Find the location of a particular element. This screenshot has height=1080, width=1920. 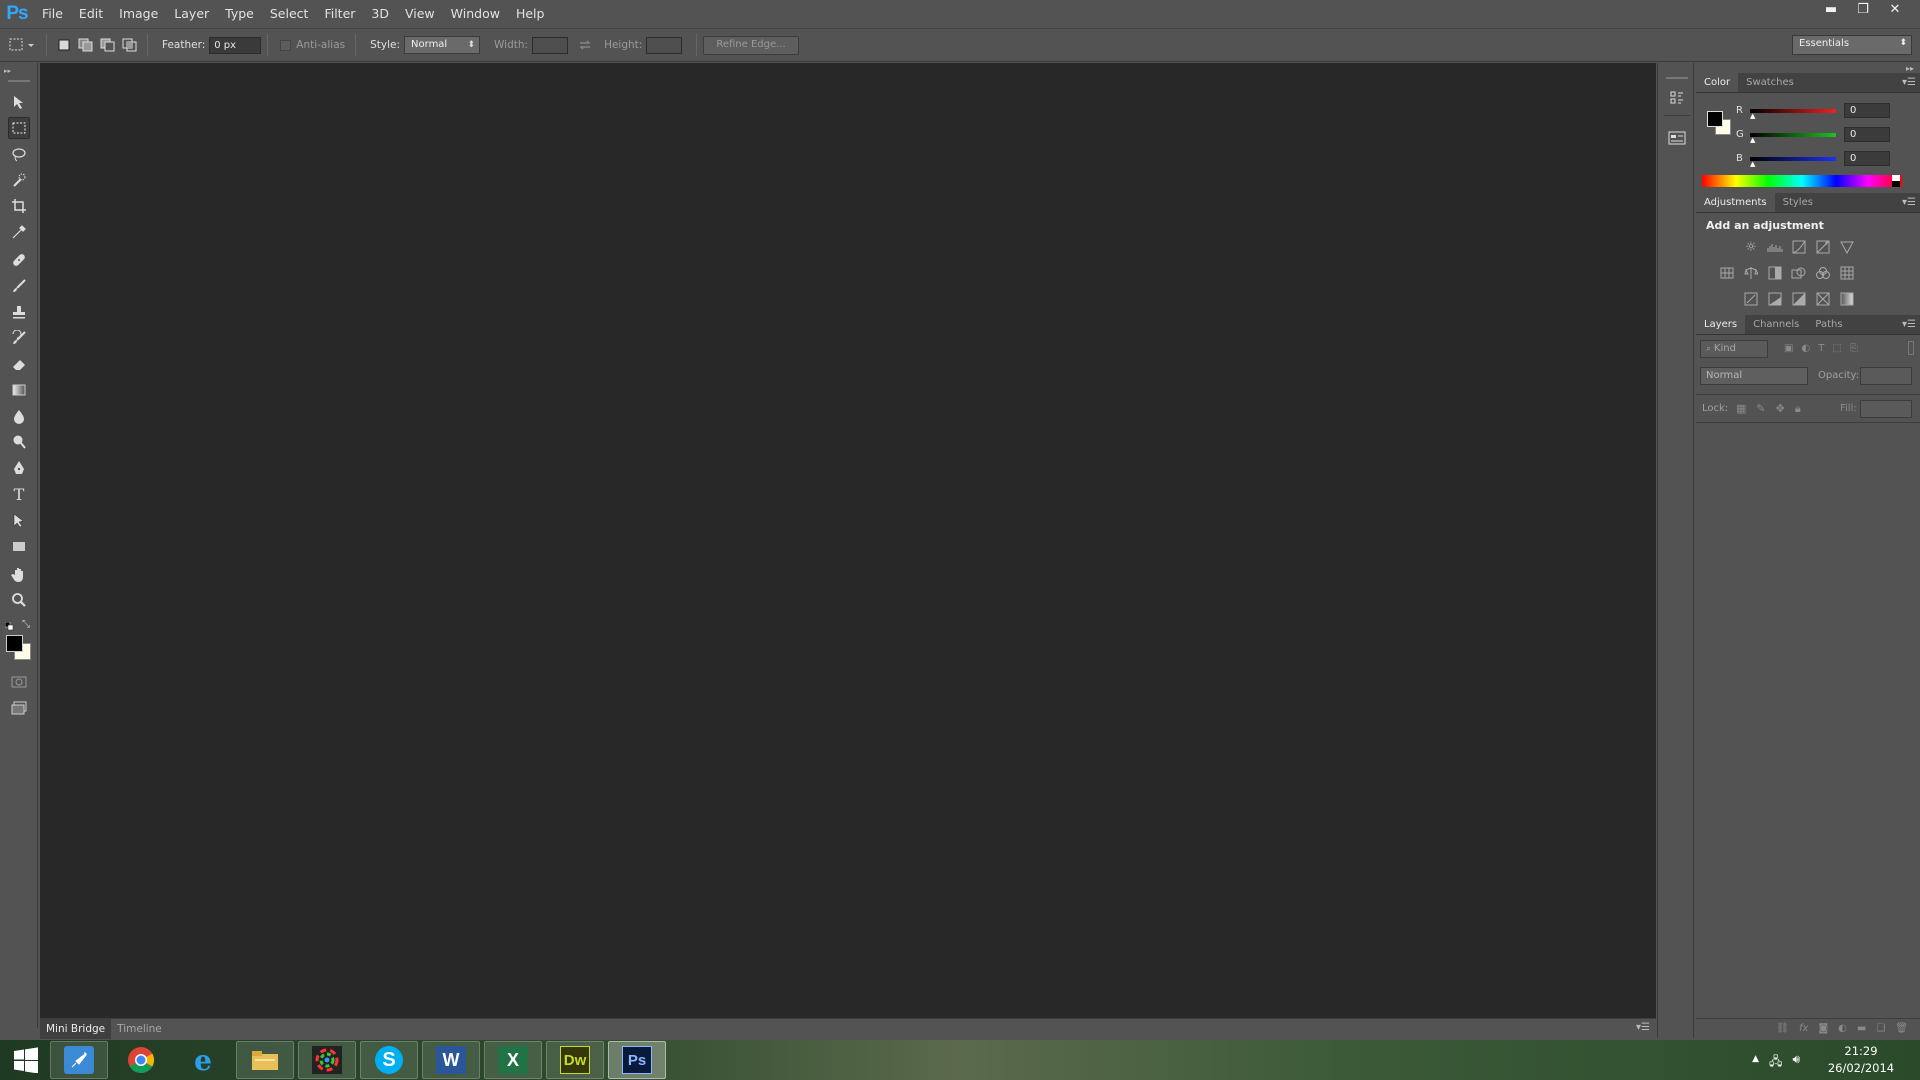

exposure-icon is located at coordinates (1823, 247).